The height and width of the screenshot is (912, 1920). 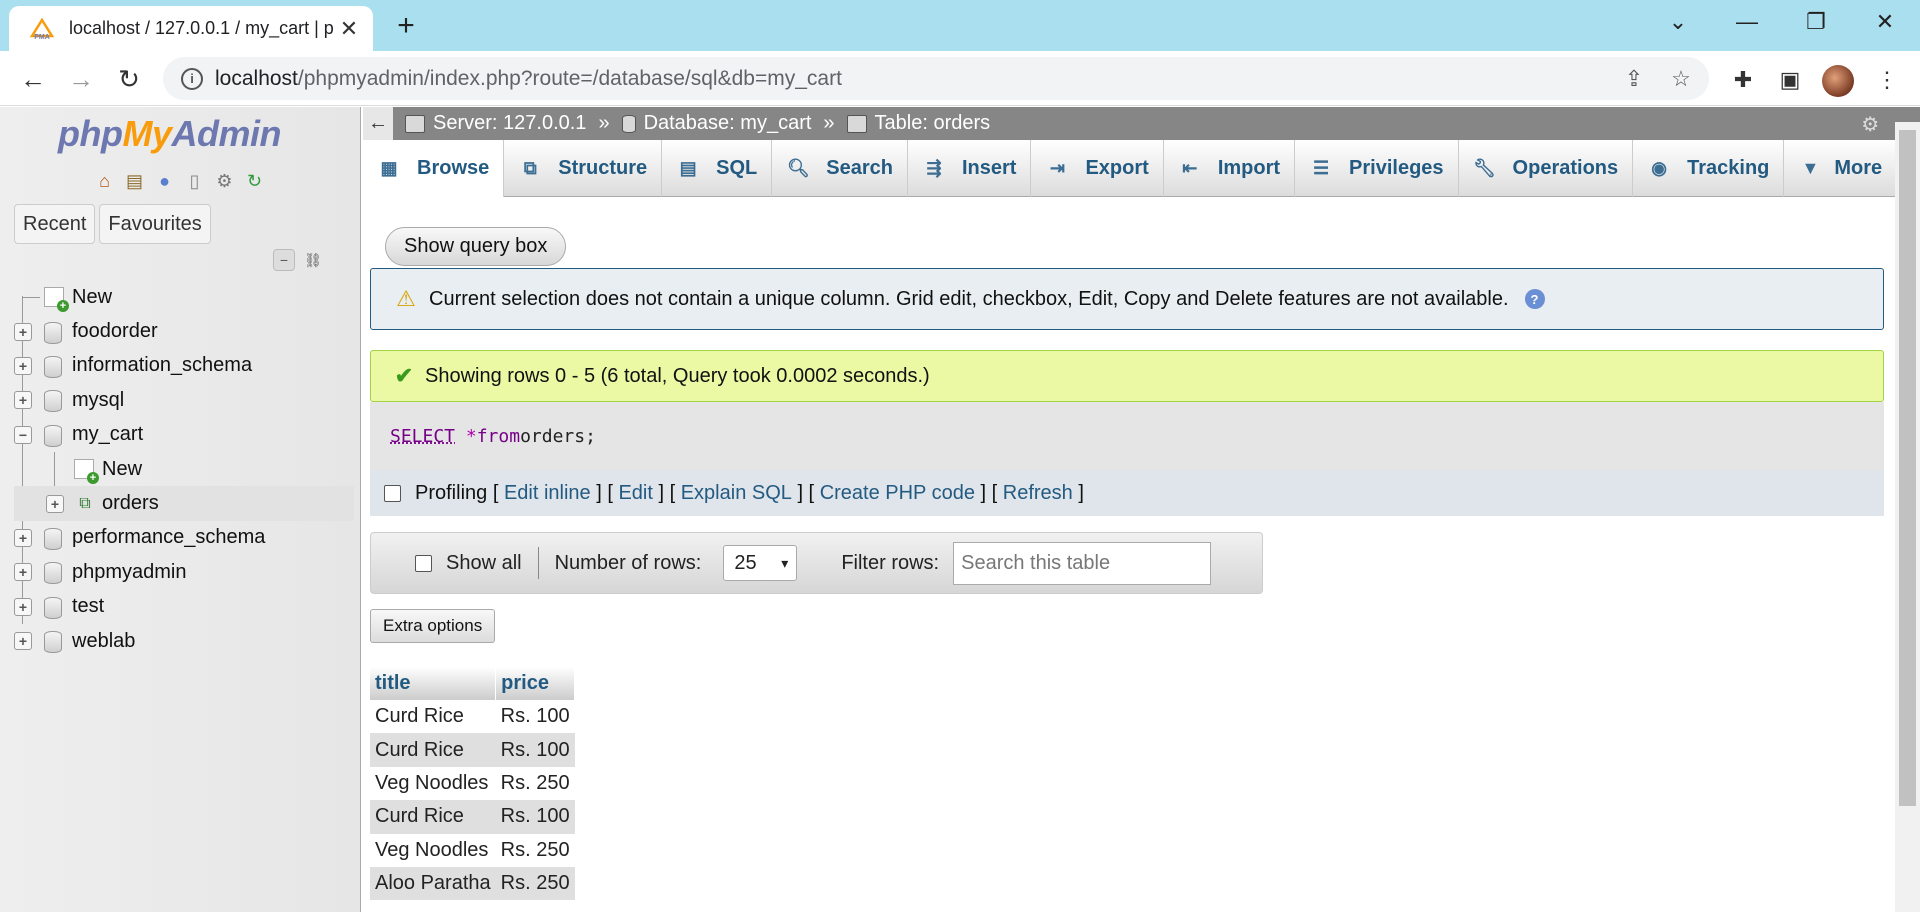 I want to click on tab-structure: ⧉ Structure, so click(x=583, y=168).